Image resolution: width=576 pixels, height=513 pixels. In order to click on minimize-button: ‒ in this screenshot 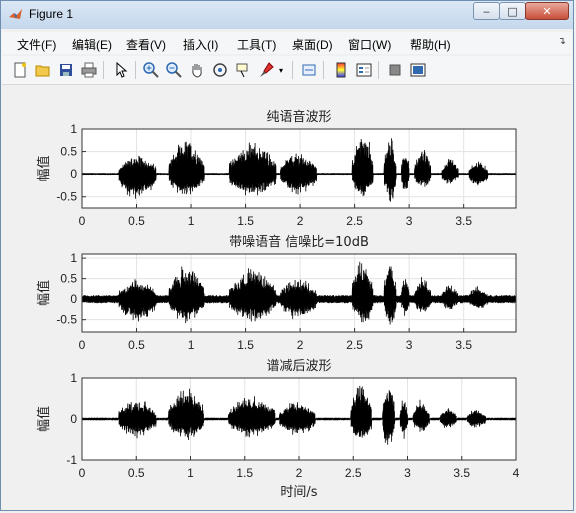, I will do `click(486, 11)`.